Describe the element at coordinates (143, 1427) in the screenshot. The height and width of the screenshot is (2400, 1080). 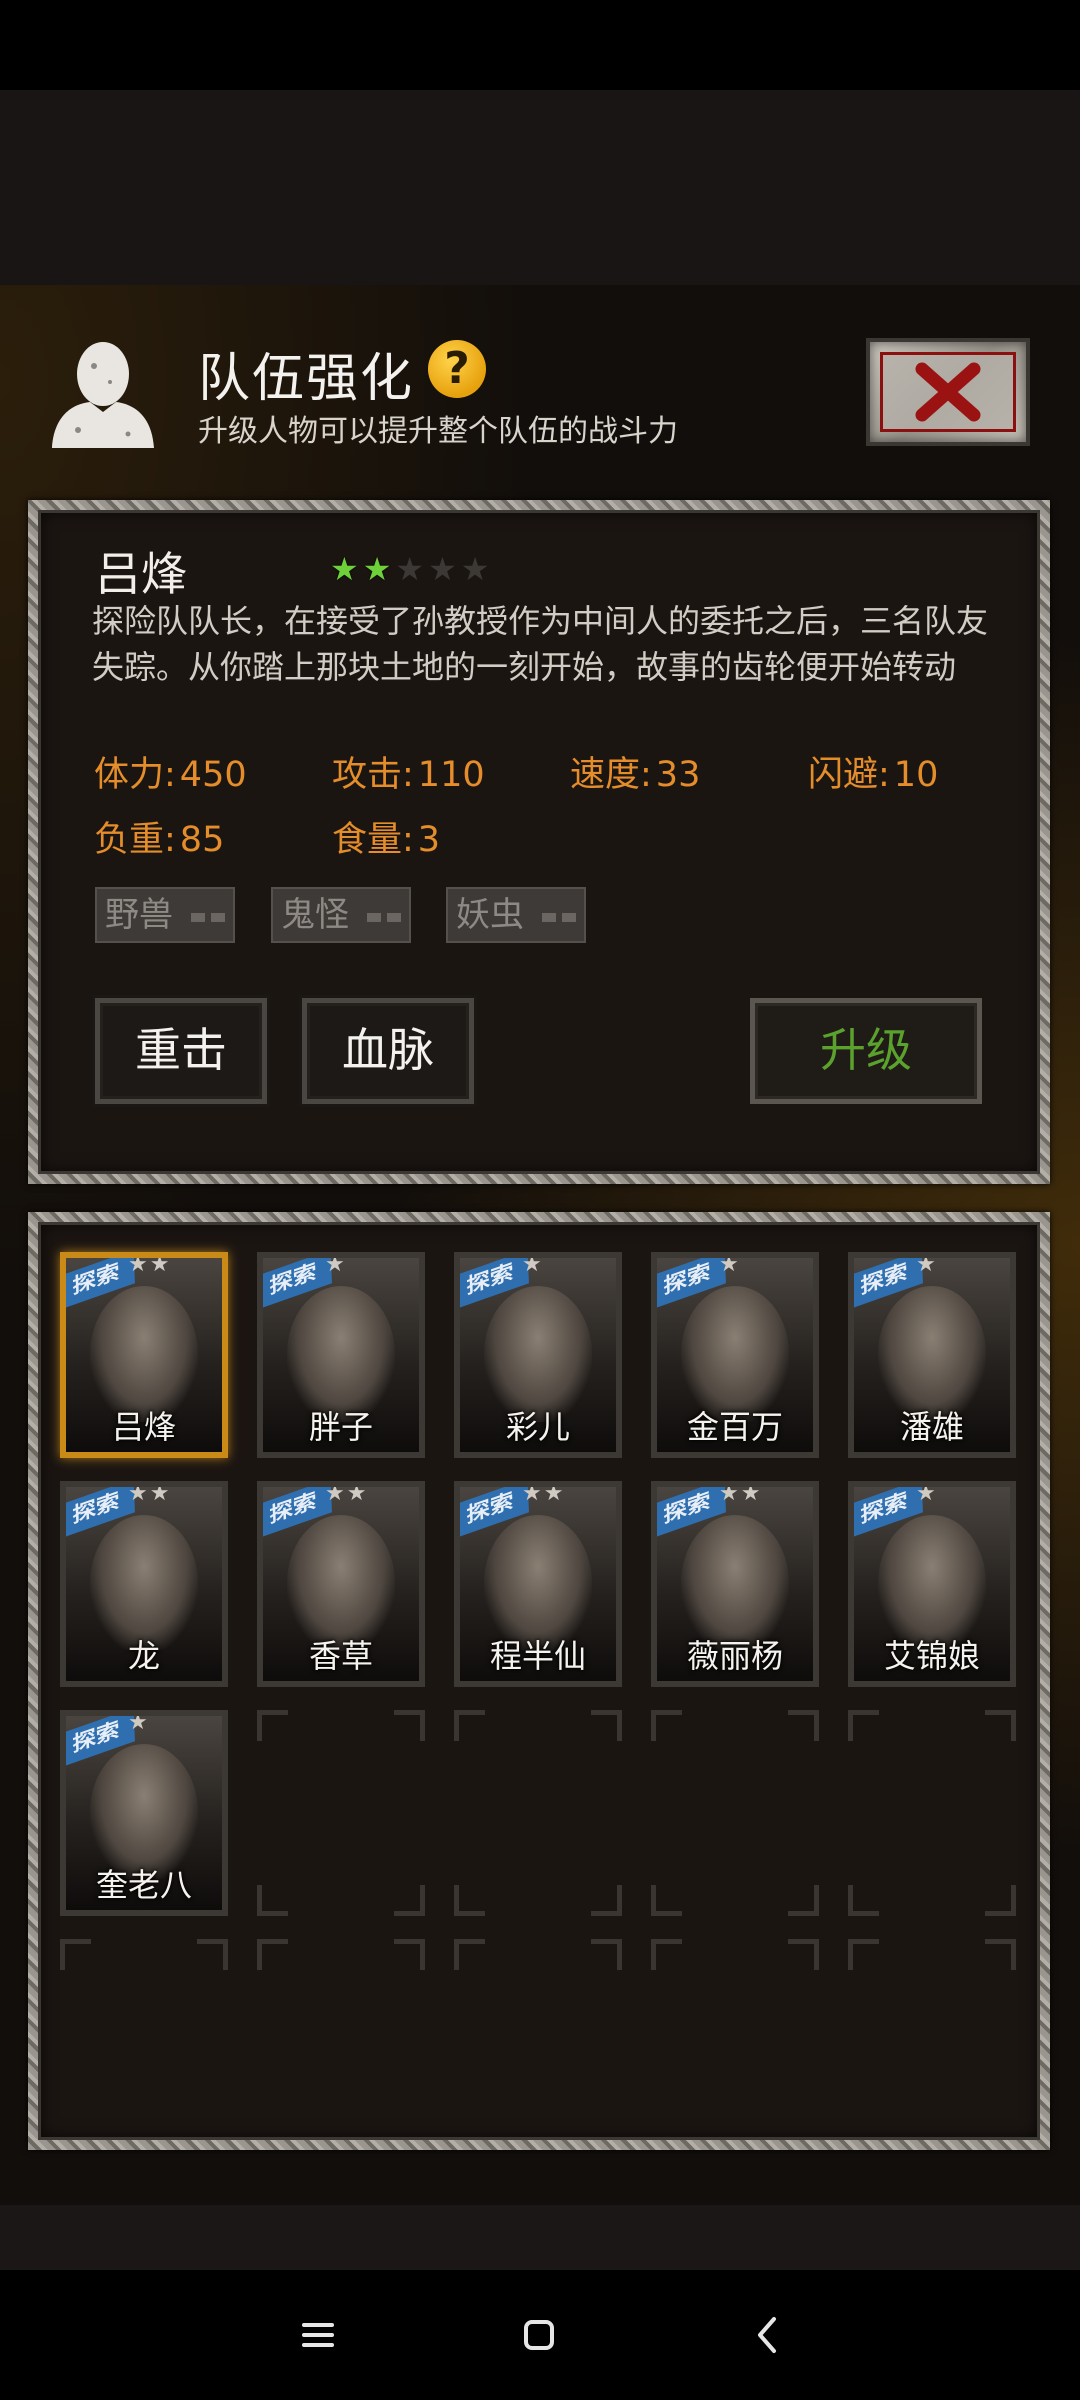
I see `card-name: 吕烽` at that location.